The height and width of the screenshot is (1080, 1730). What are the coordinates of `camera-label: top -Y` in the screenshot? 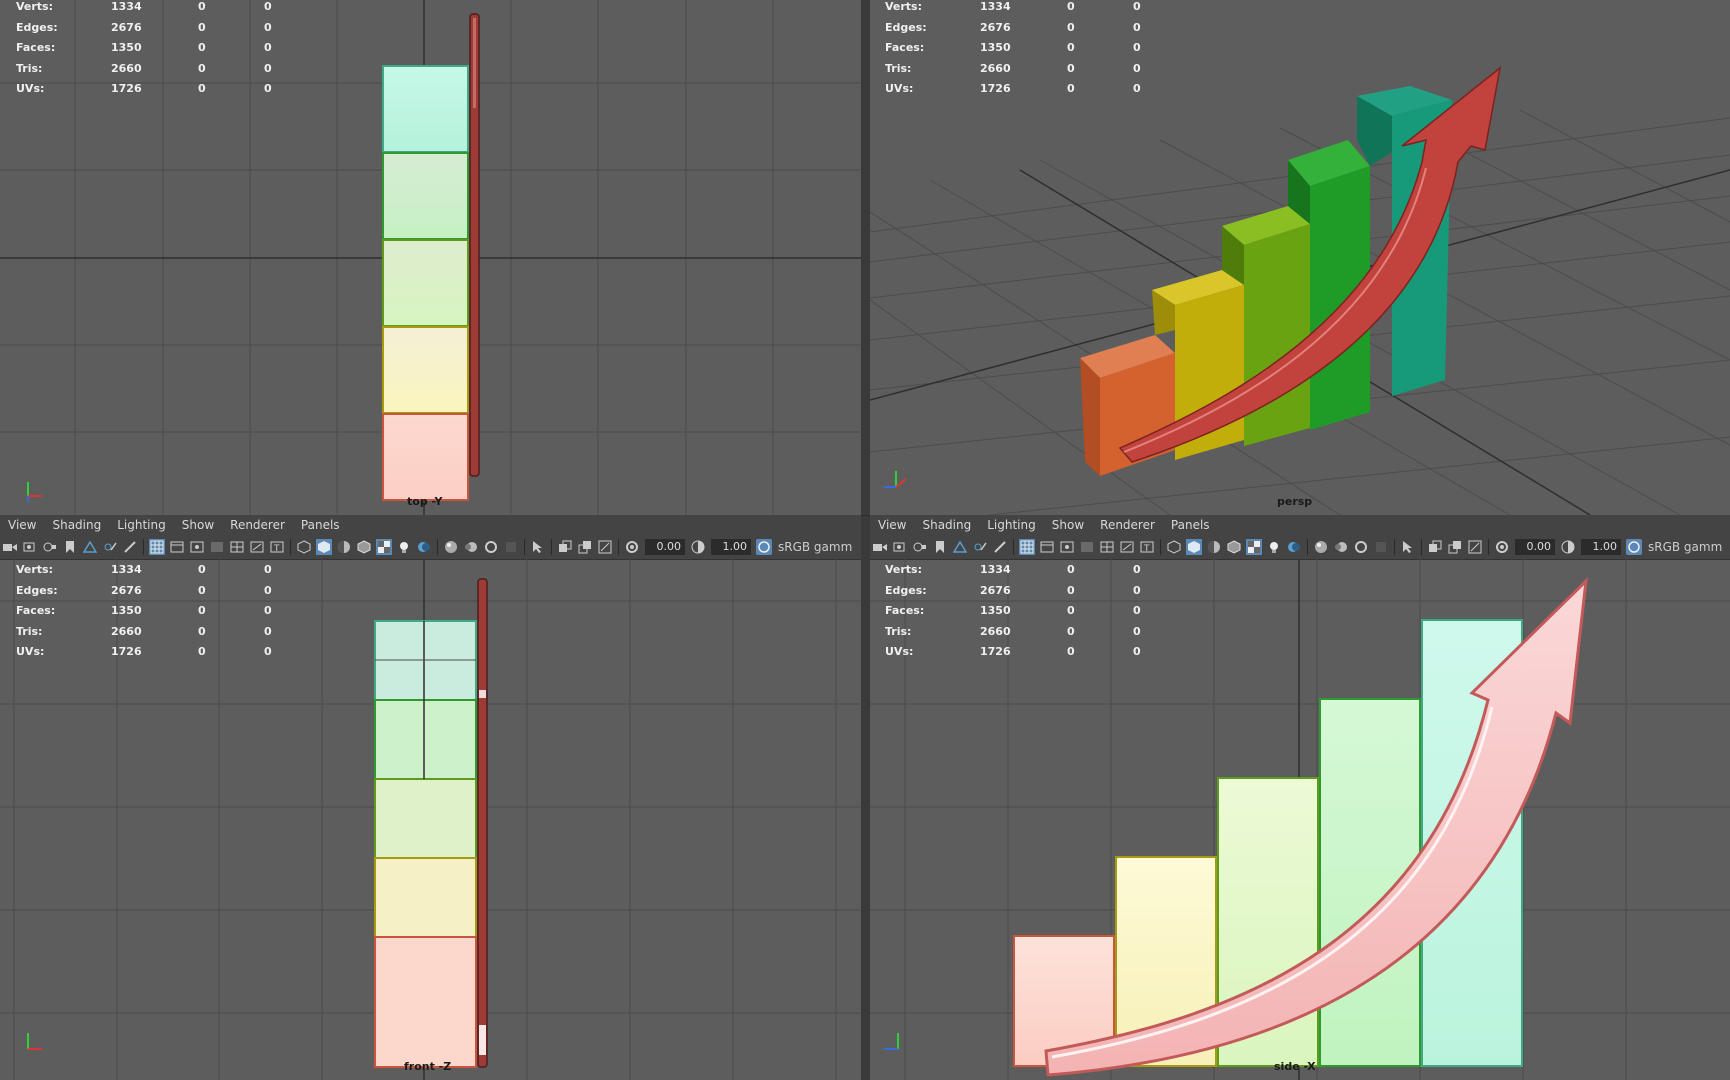 It's located at (425, 501).